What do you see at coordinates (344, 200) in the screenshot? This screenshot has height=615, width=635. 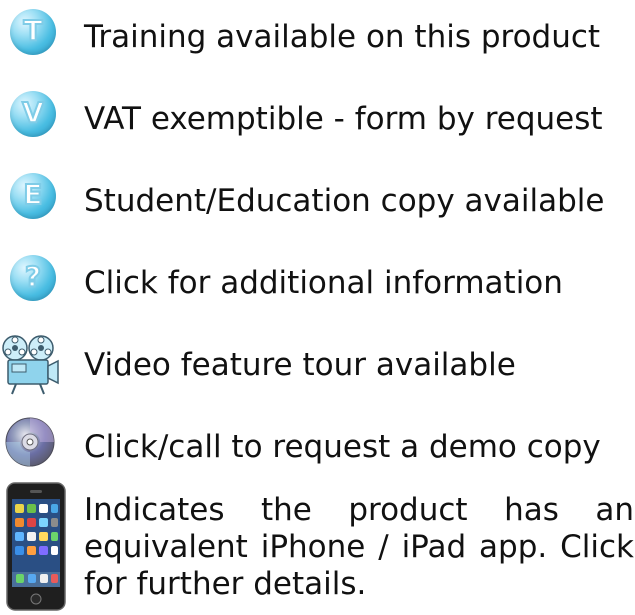 I see `legend-label: Student/Education copy available` at bounding box center [344, 200].